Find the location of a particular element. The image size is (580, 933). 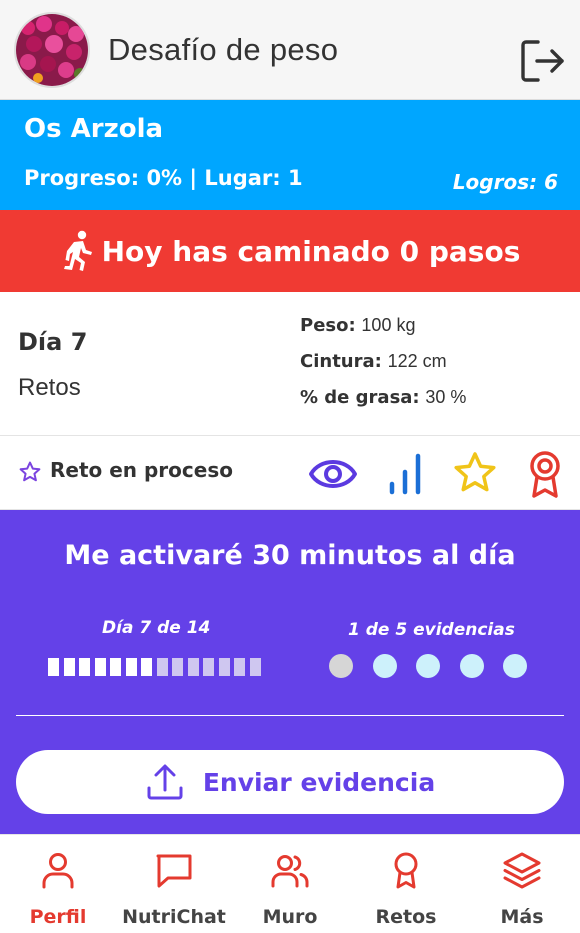

day-progress-label: Día 7 de 14 is located at coordinates (156, 628).